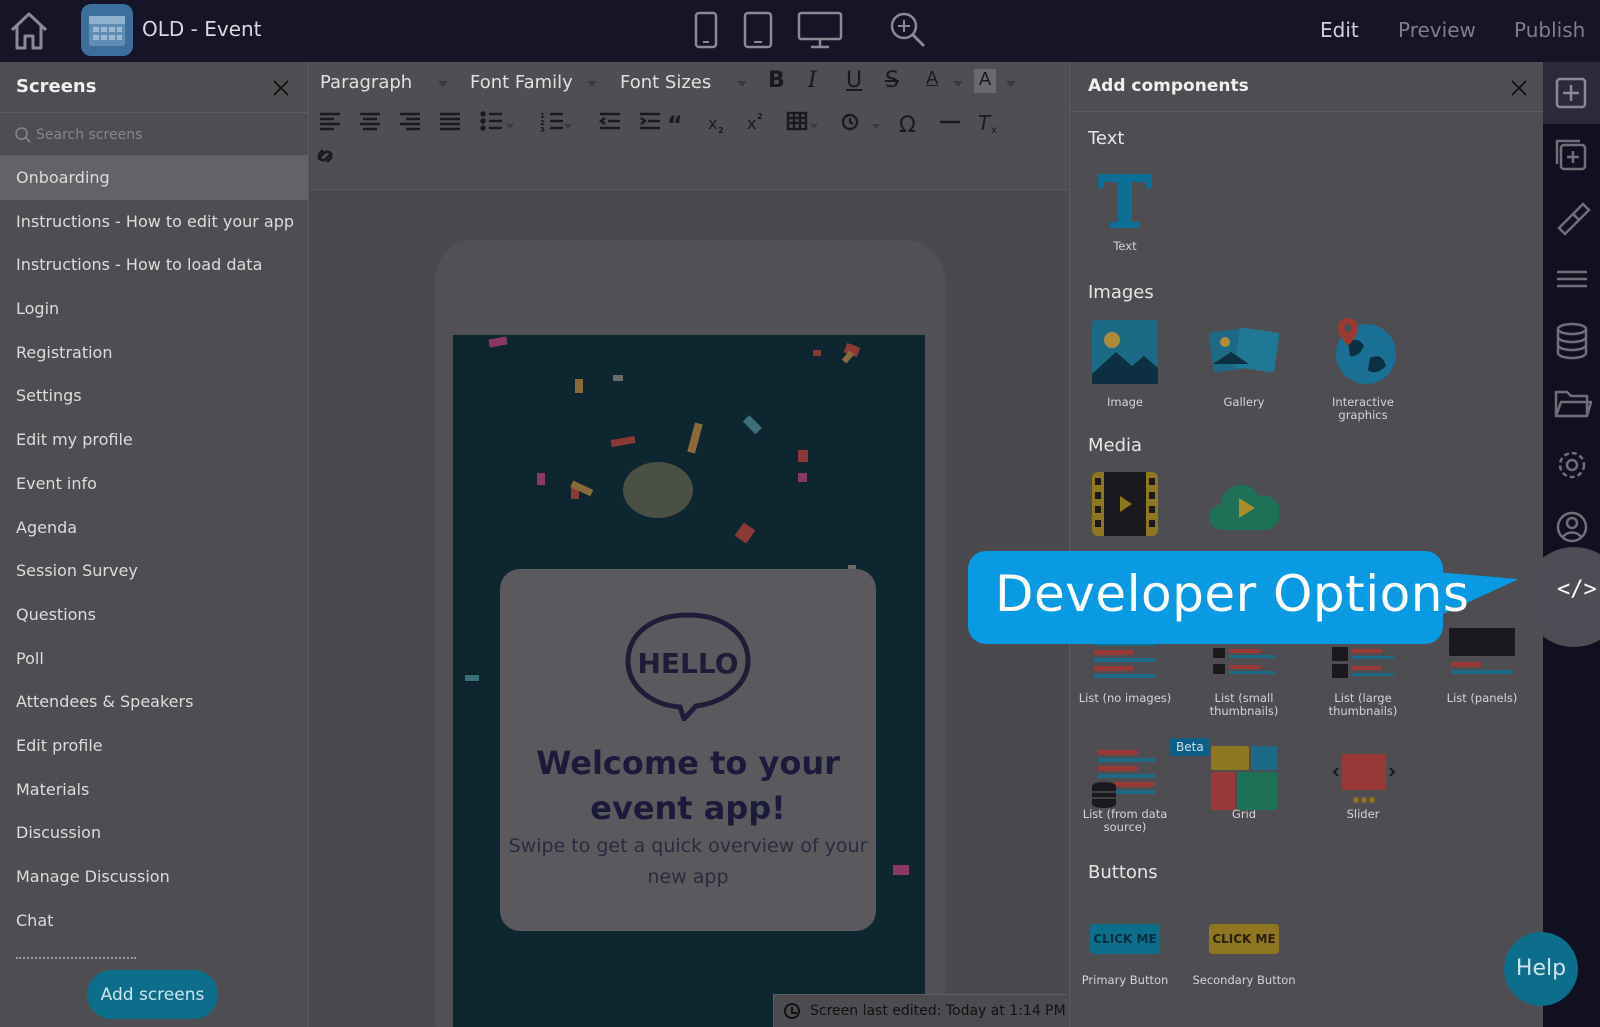 This screenshot has height=1027, width=1600. Describe the element at coordinates (776, 80) in the screenshot. I see `bold-icon: B` at that location.